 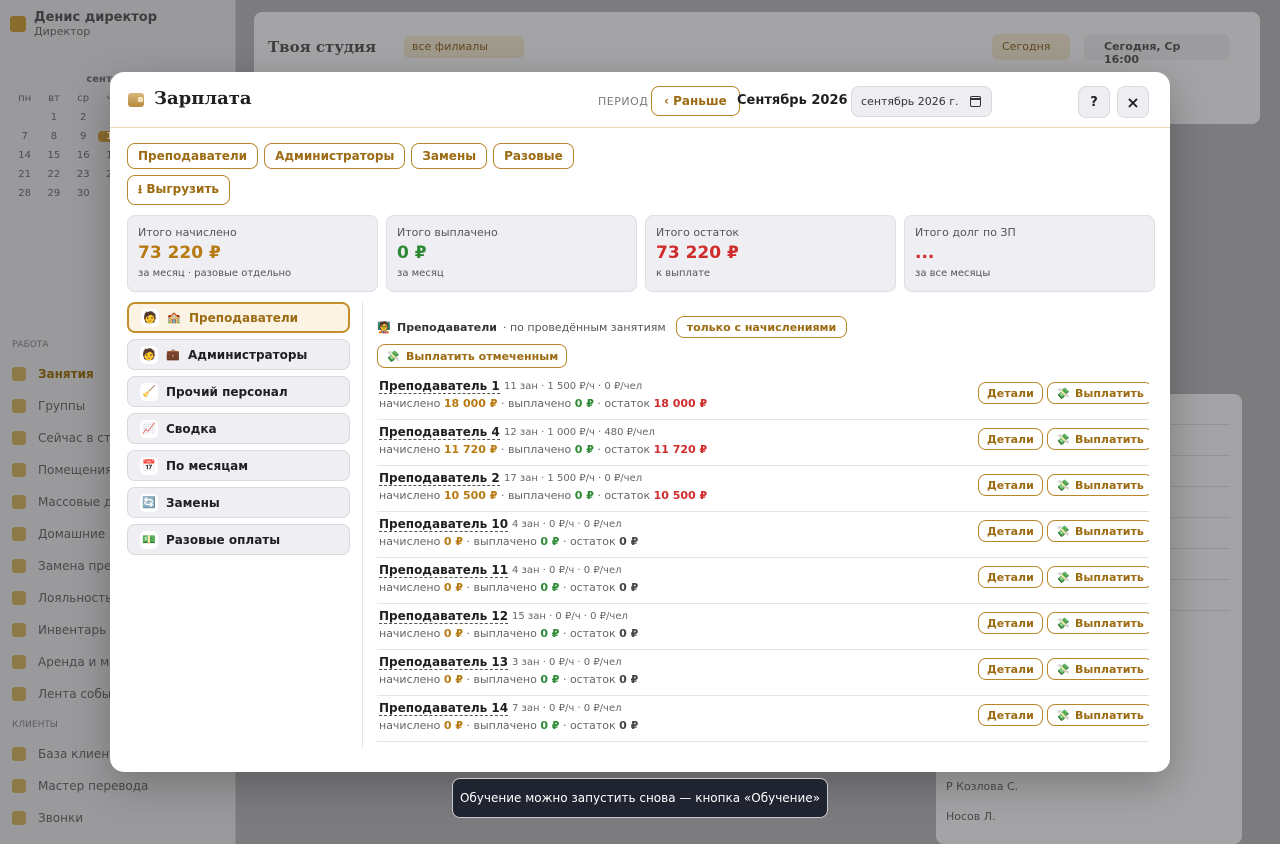 What do you see at coordinates (975, 101) in the screenshot?
I see `calendar-icon` at bounding box center [975, 101].